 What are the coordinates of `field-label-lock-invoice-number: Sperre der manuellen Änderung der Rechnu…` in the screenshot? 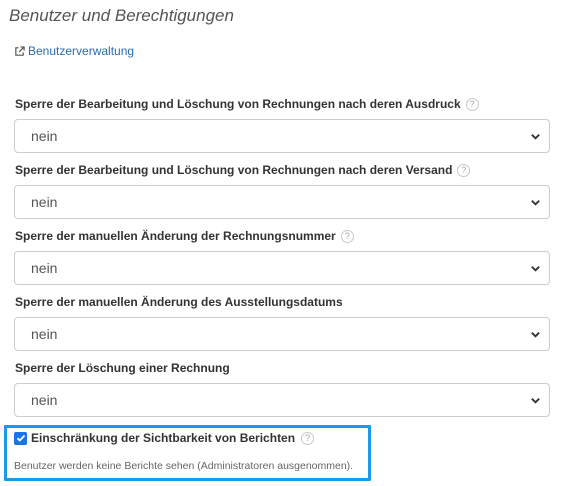 It's located at (184, 236).